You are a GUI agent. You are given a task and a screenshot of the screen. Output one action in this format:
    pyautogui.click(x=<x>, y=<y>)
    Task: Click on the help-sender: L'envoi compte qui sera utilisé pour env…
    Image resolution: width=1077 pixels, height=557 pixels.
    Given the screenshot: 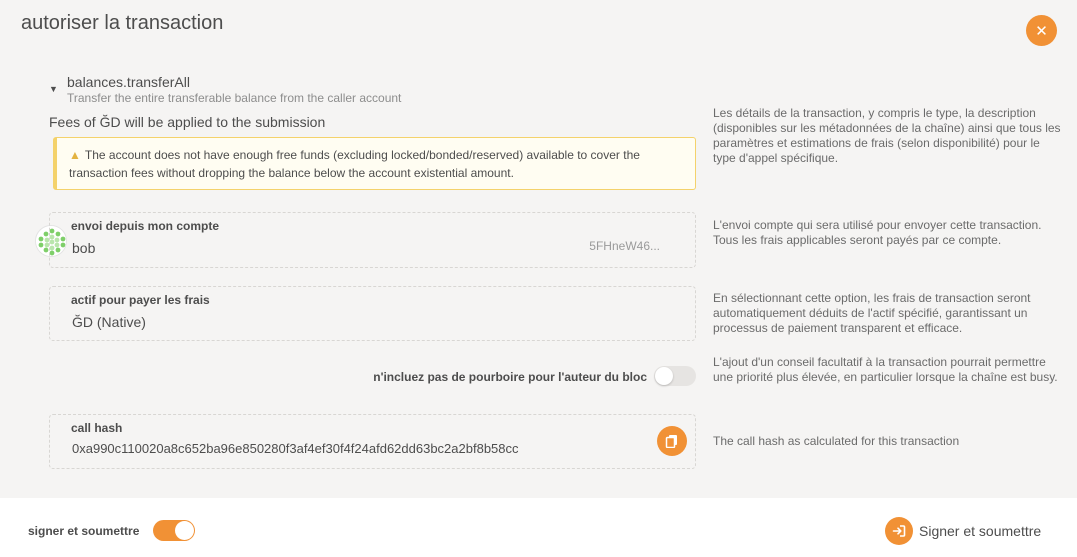 What is the action you would take?
    pyautogui.click(x=877, y=232)
    